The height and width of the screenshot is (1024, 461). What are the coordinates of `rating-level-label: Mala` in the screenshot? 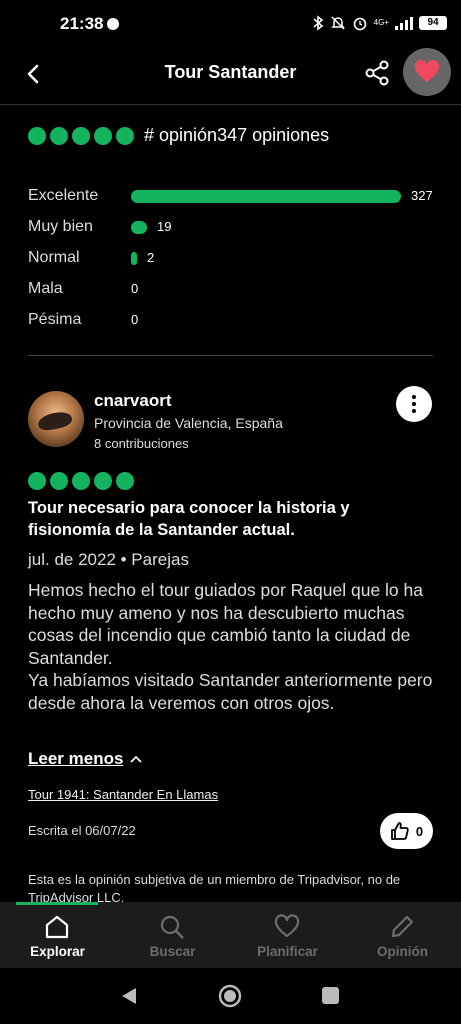 It's located at (45, 288).